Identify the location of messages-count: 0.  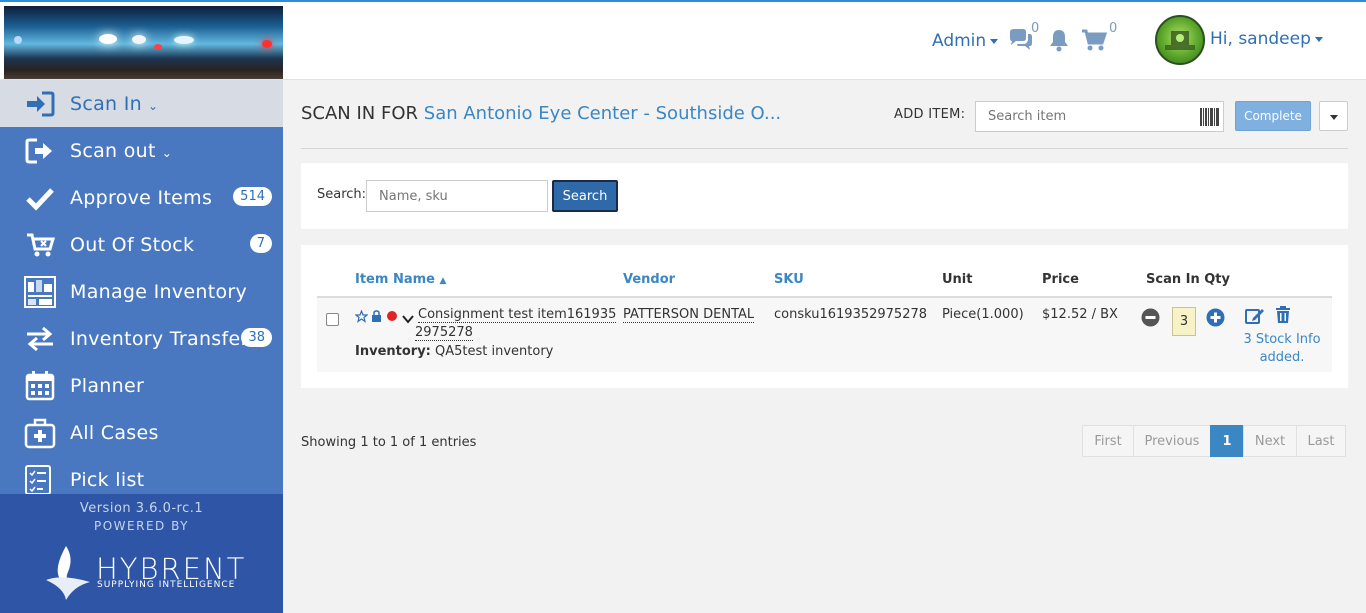
(1035, 28).